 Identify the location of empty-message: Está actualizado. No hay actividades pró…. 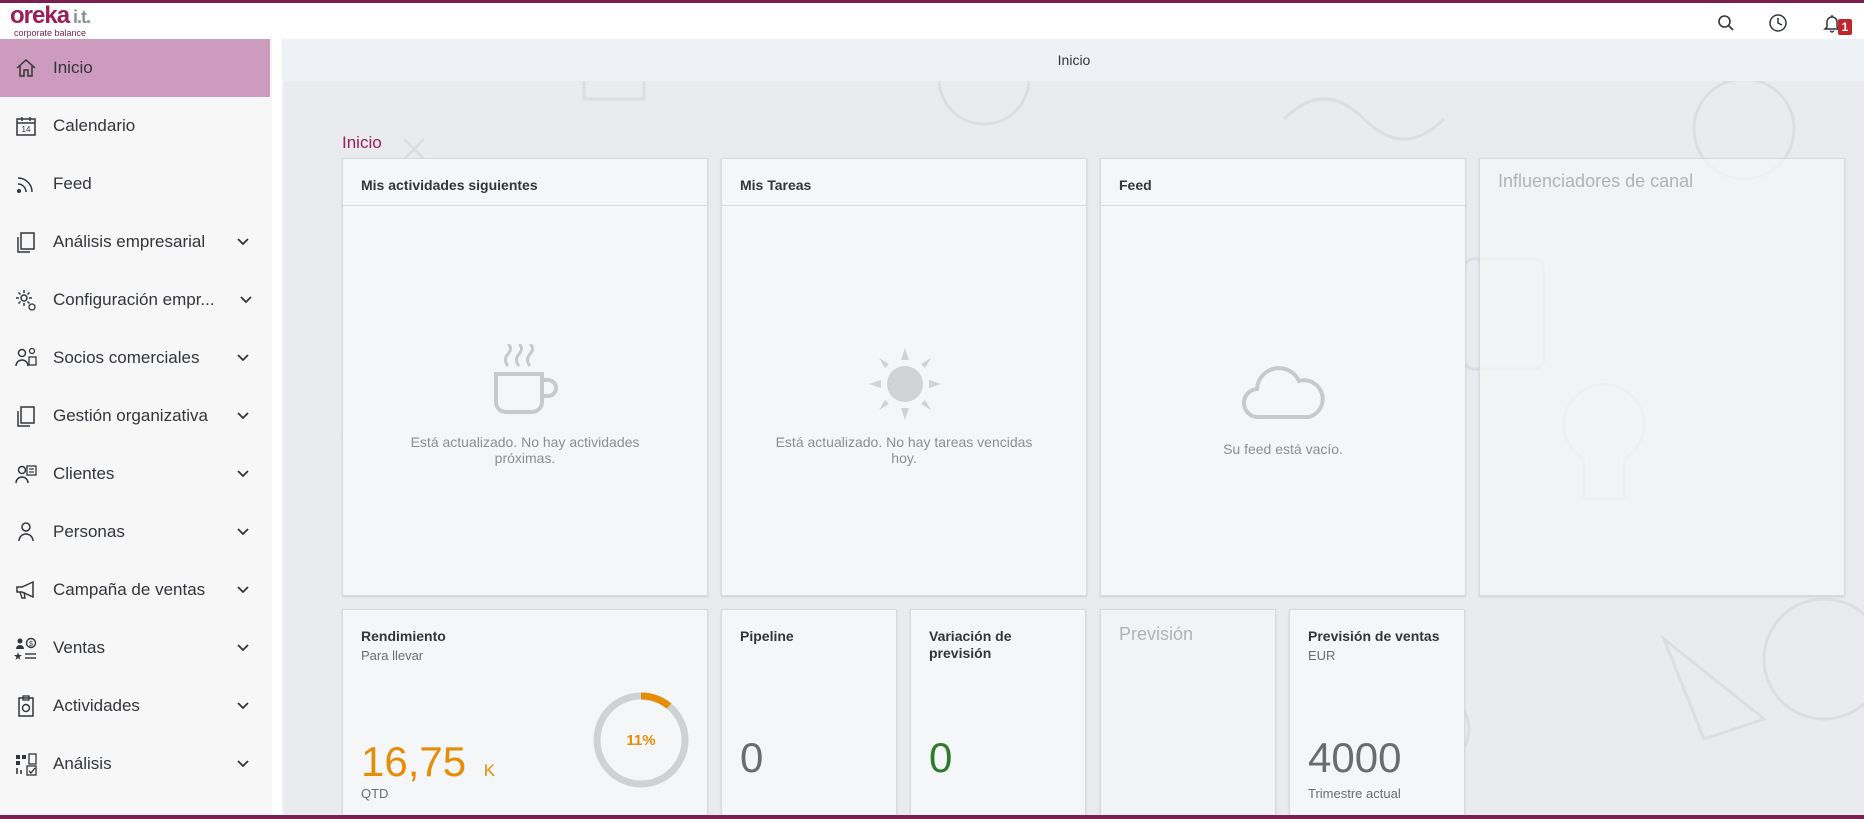
(525, 450).